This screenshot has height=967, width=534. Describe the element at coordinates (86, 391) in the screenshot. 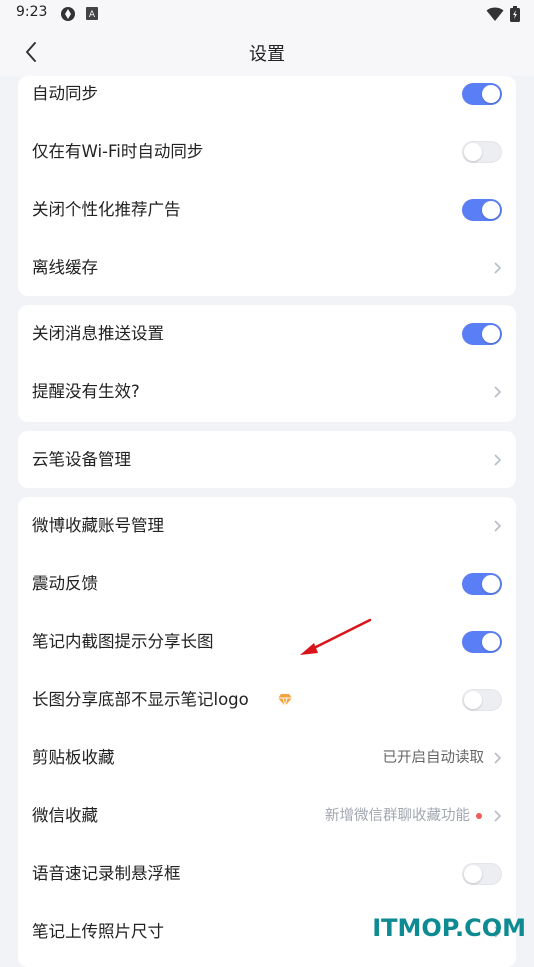

I see `row-label: 提醒没有生效?` at that location.